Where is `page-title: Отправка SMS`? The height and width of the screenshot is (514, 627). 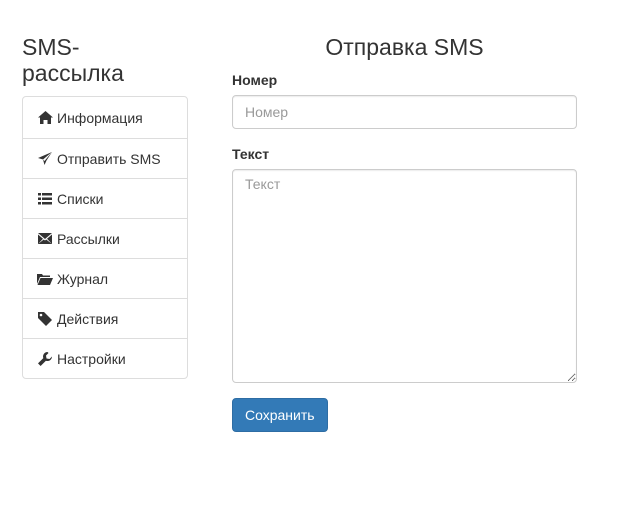 page-title: Отправка SMS is located at coordinates (404, 47).